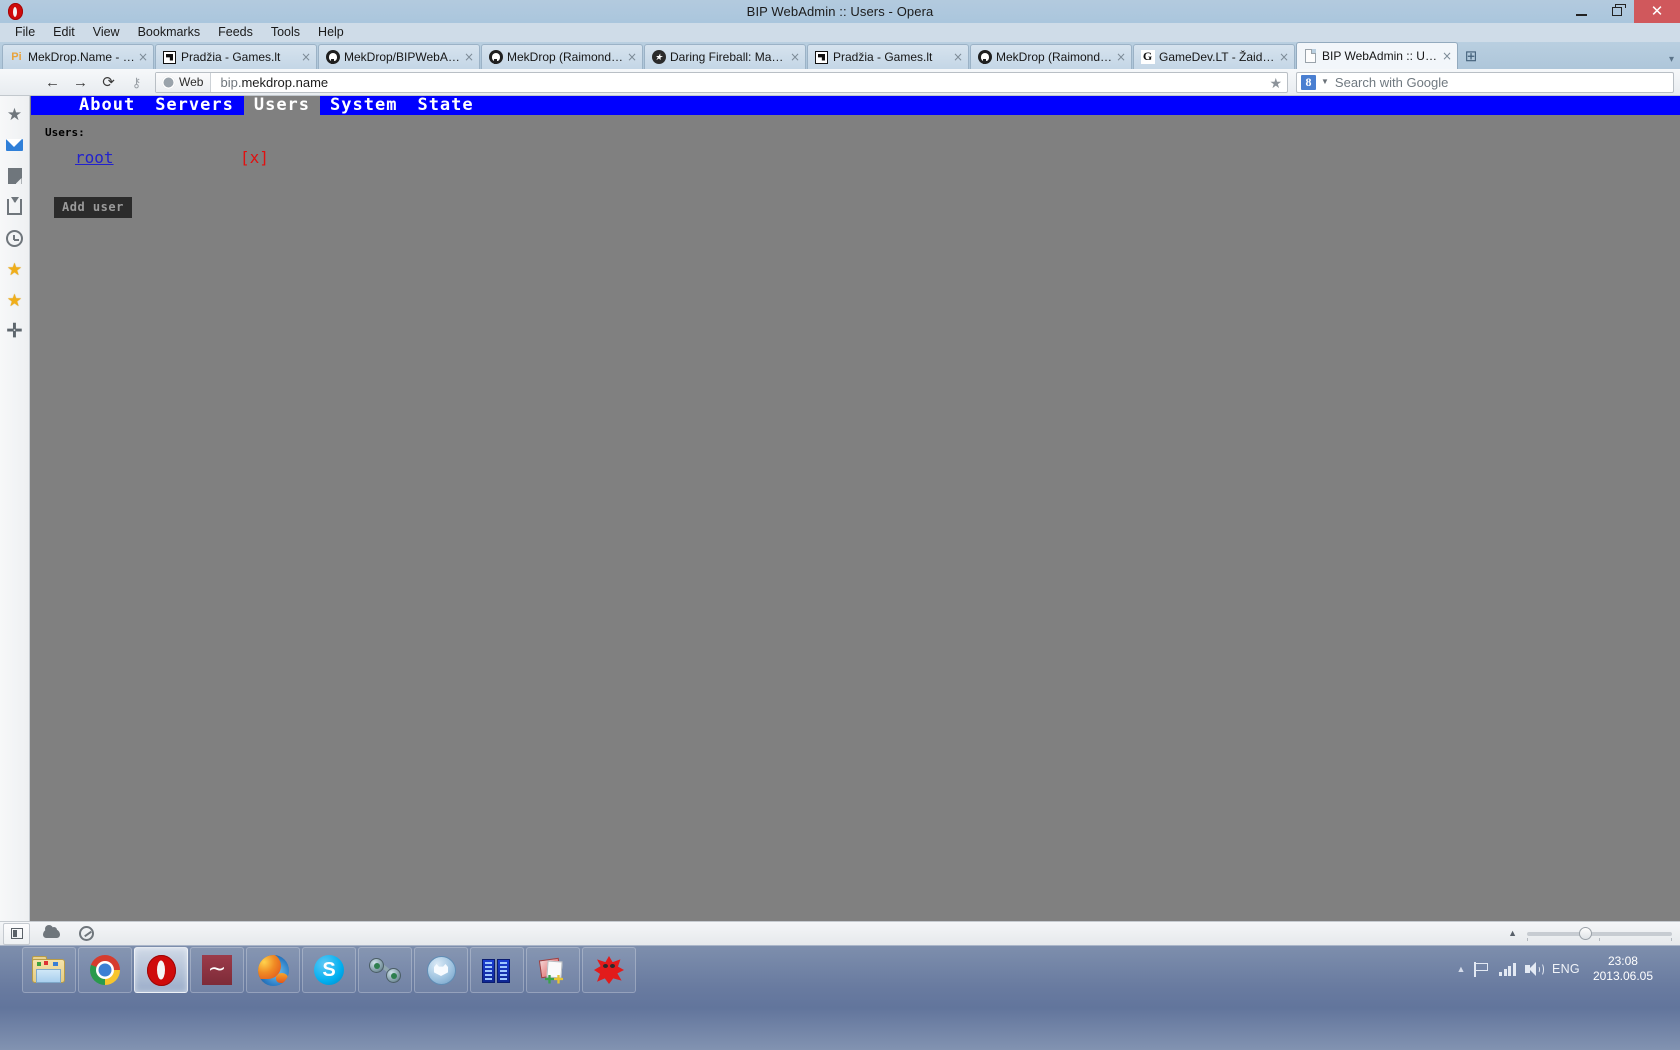  What do you see at coordinates (15, 238) in the screenshot?
I see `clock-icon` at bounding box center [15, 238].